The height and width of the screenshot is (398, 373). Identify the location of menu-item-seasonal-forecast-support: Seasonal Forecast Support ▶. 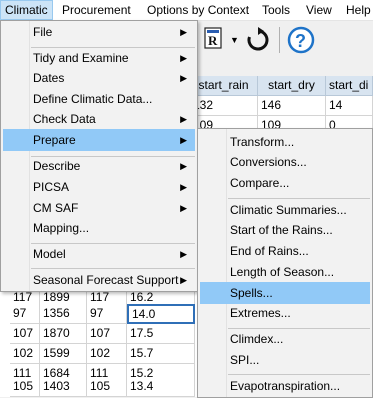
(99, 280).